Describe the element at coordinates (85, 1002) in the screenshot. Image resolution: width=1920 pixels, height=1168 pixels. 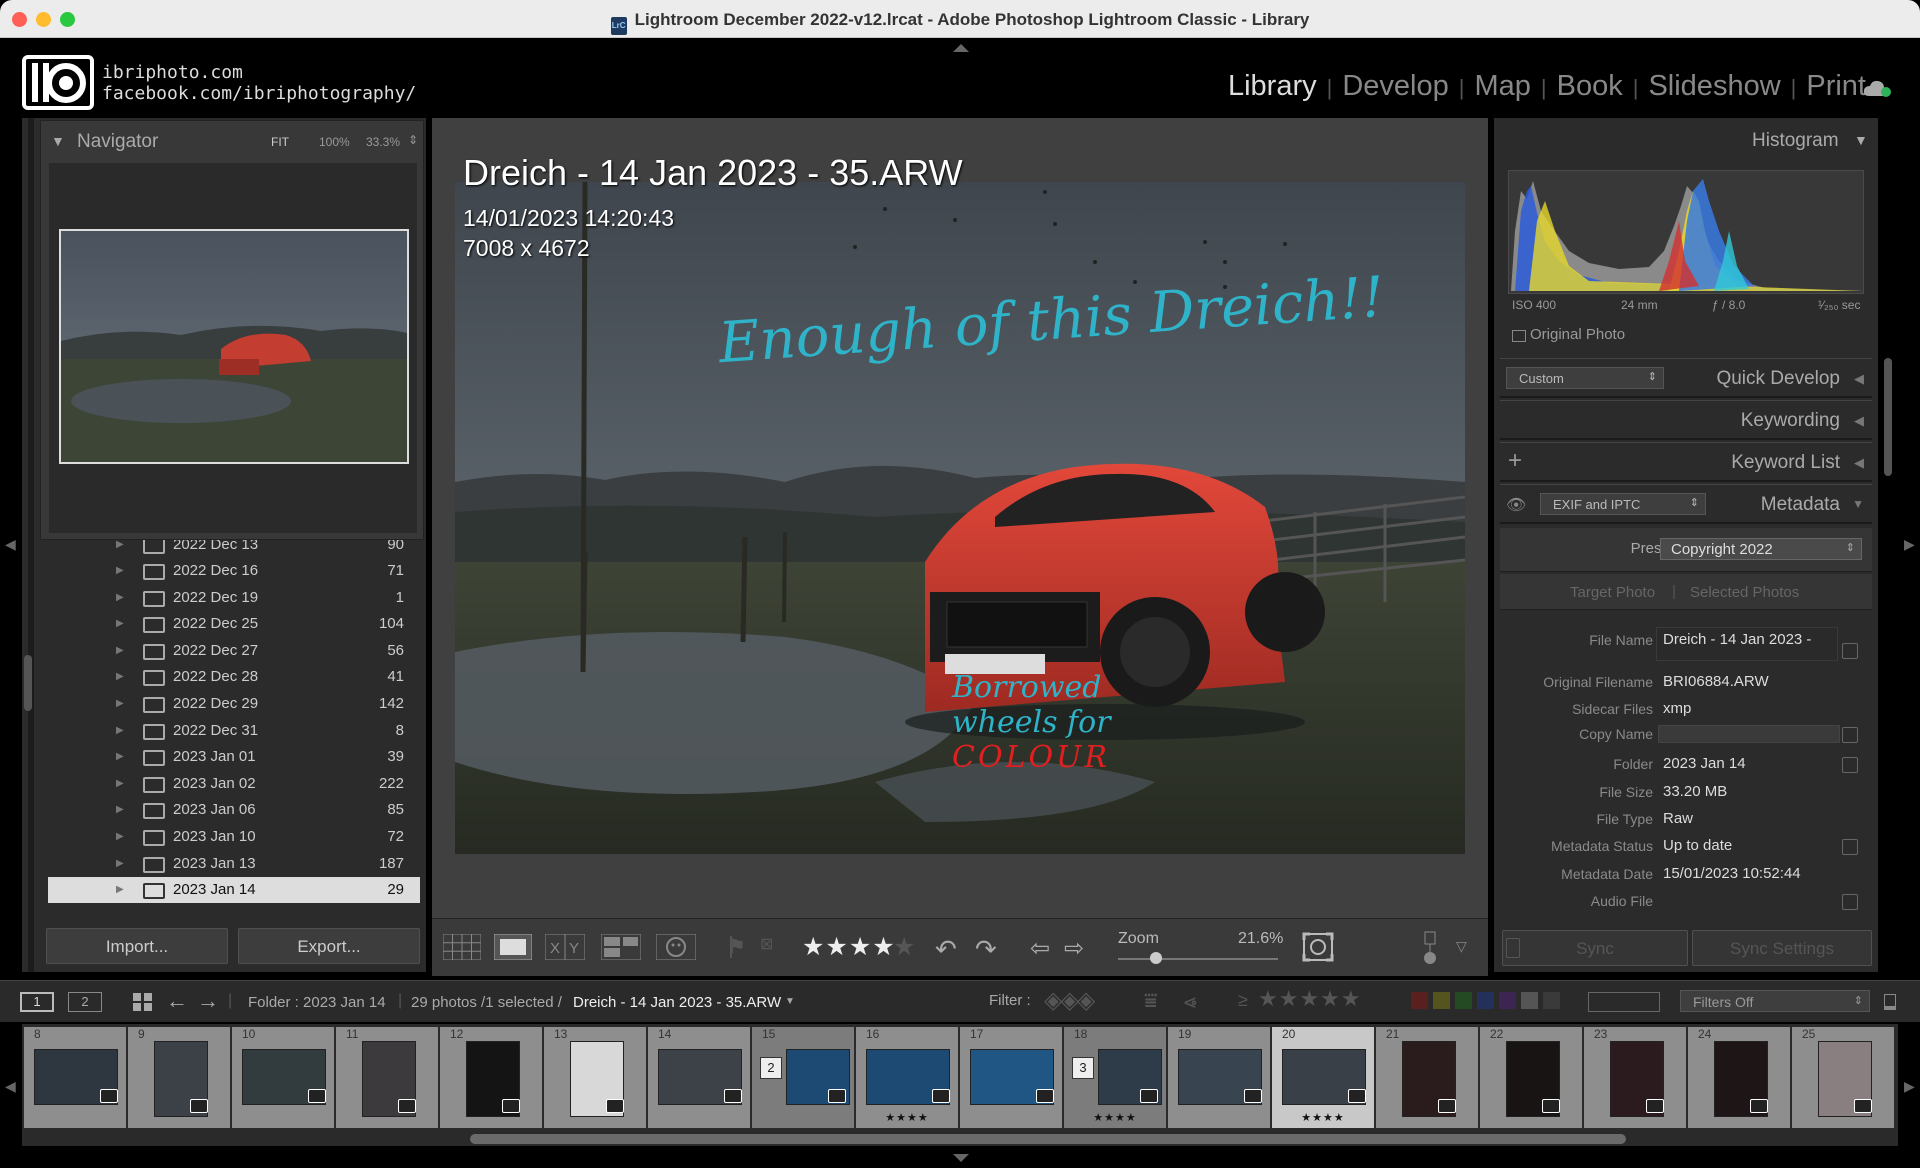
I see `secondary-window-button: 2` at that location.